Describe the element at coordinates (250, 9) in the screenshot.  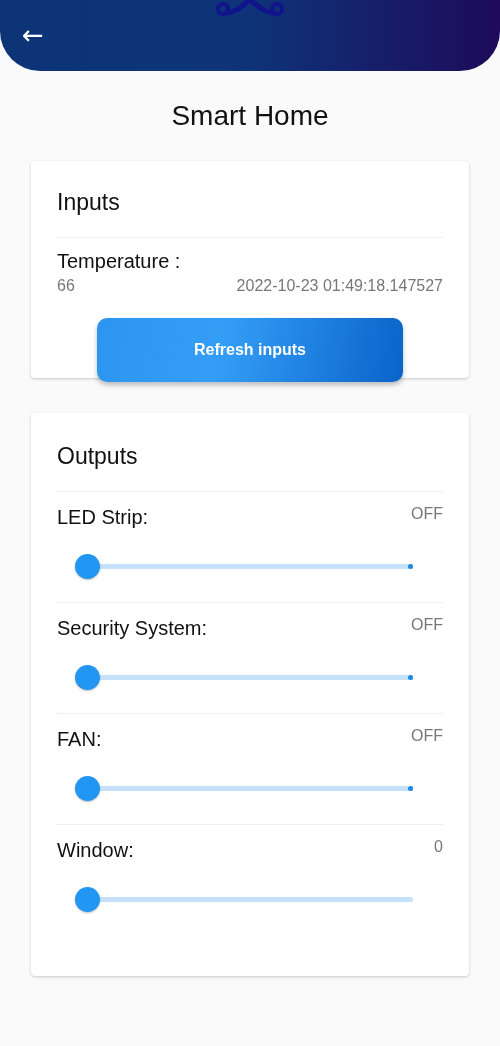
I see `logo-icon` at that location.